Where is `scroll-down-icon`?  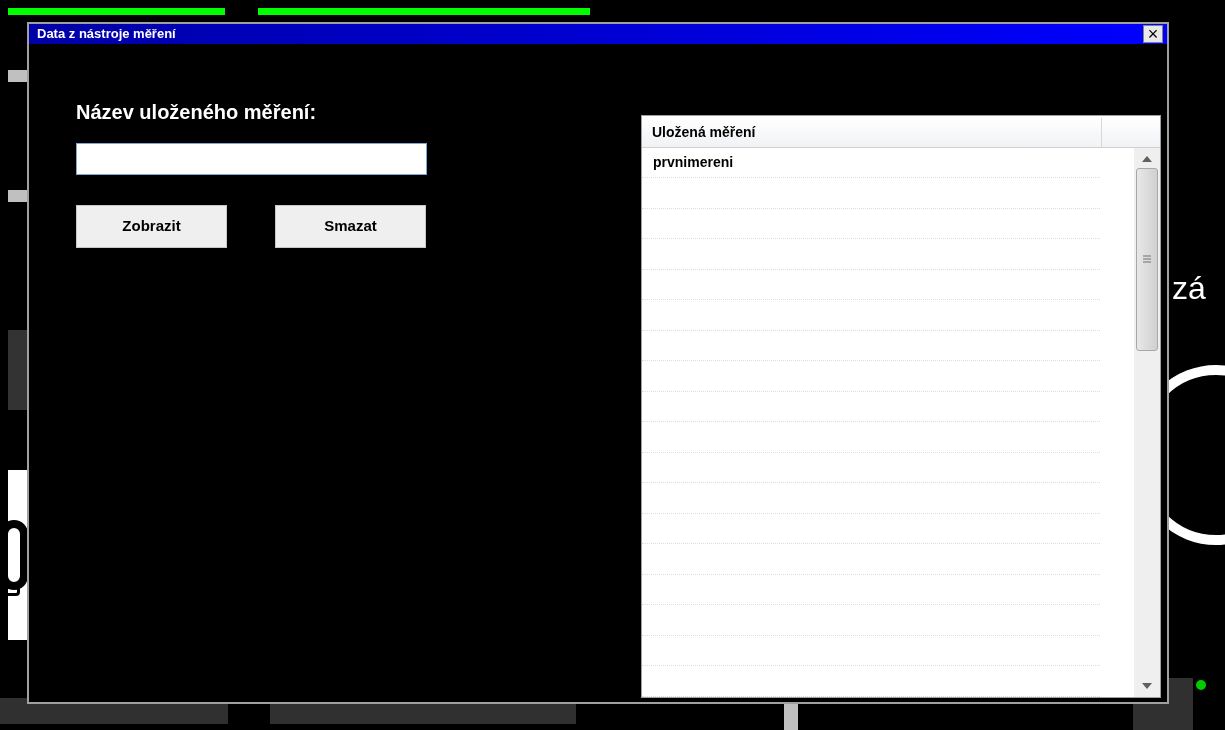
scroll-down-icon is located at coordinates (1147, 685).